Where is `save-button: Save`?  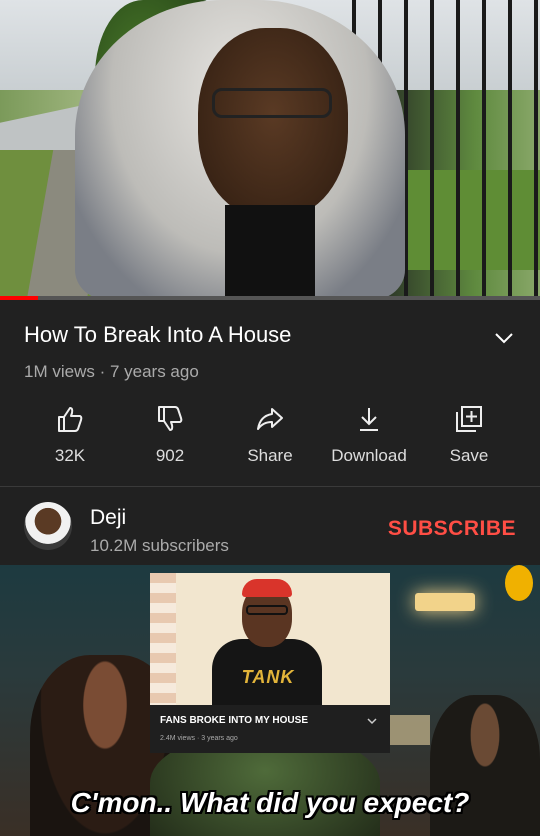 save-button: Save is located at coordinates (469, 440).